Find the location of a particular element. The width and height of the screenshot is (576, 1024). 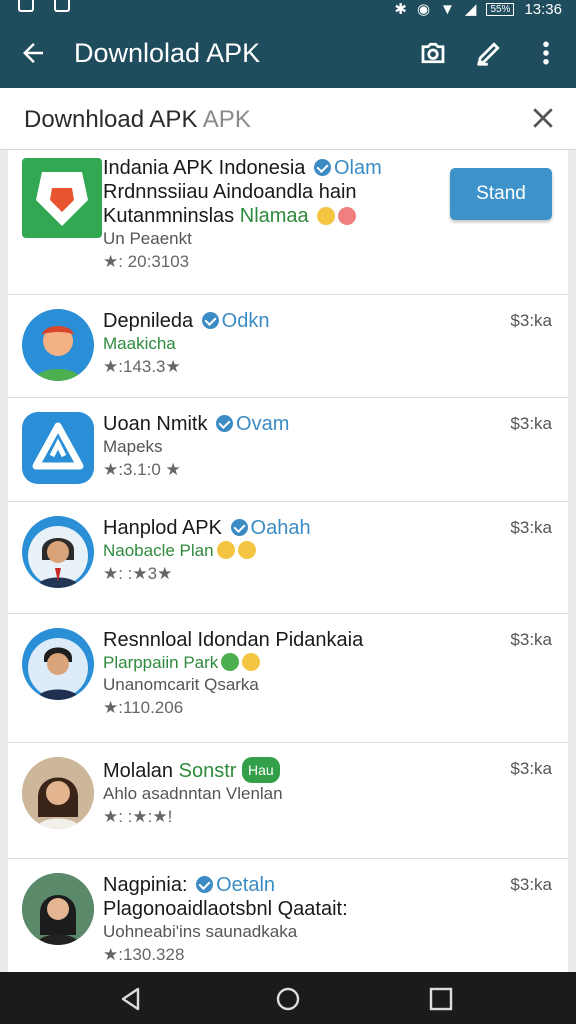

app-rating: ★: 20:3103 is located at coordinates (146, 261).